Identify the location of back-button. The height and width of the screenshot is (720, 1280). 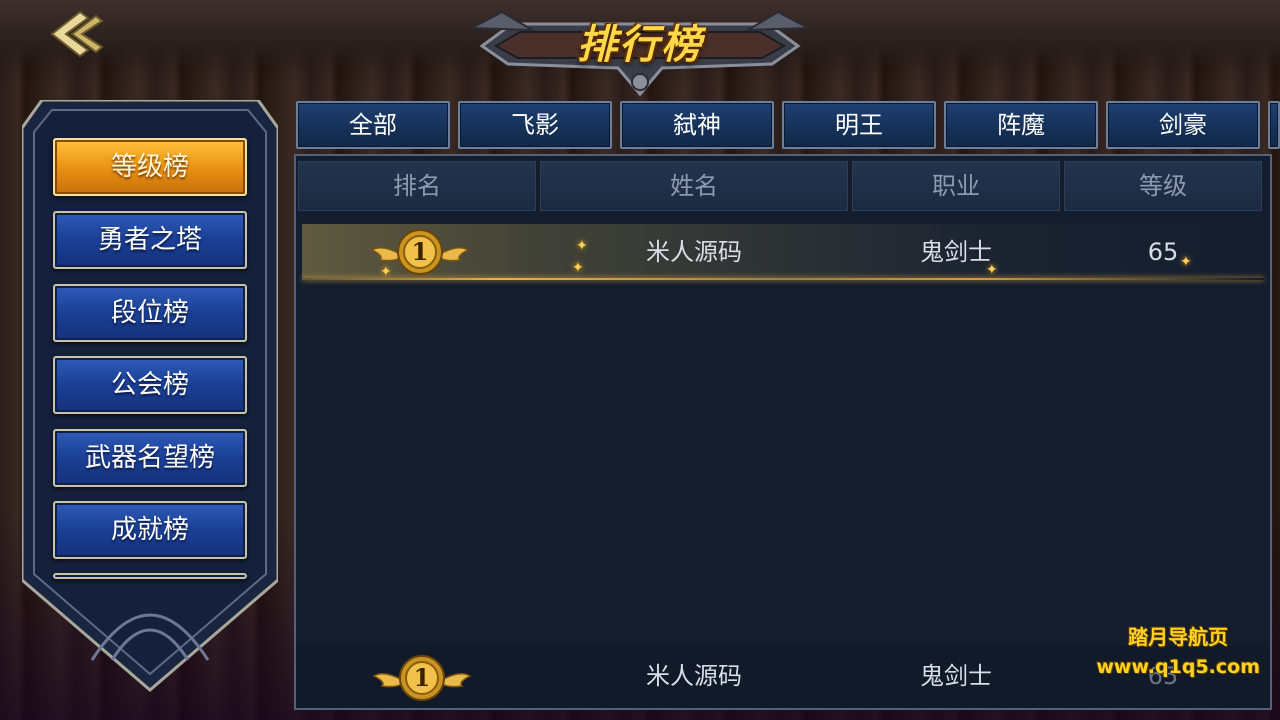
(76, 34).